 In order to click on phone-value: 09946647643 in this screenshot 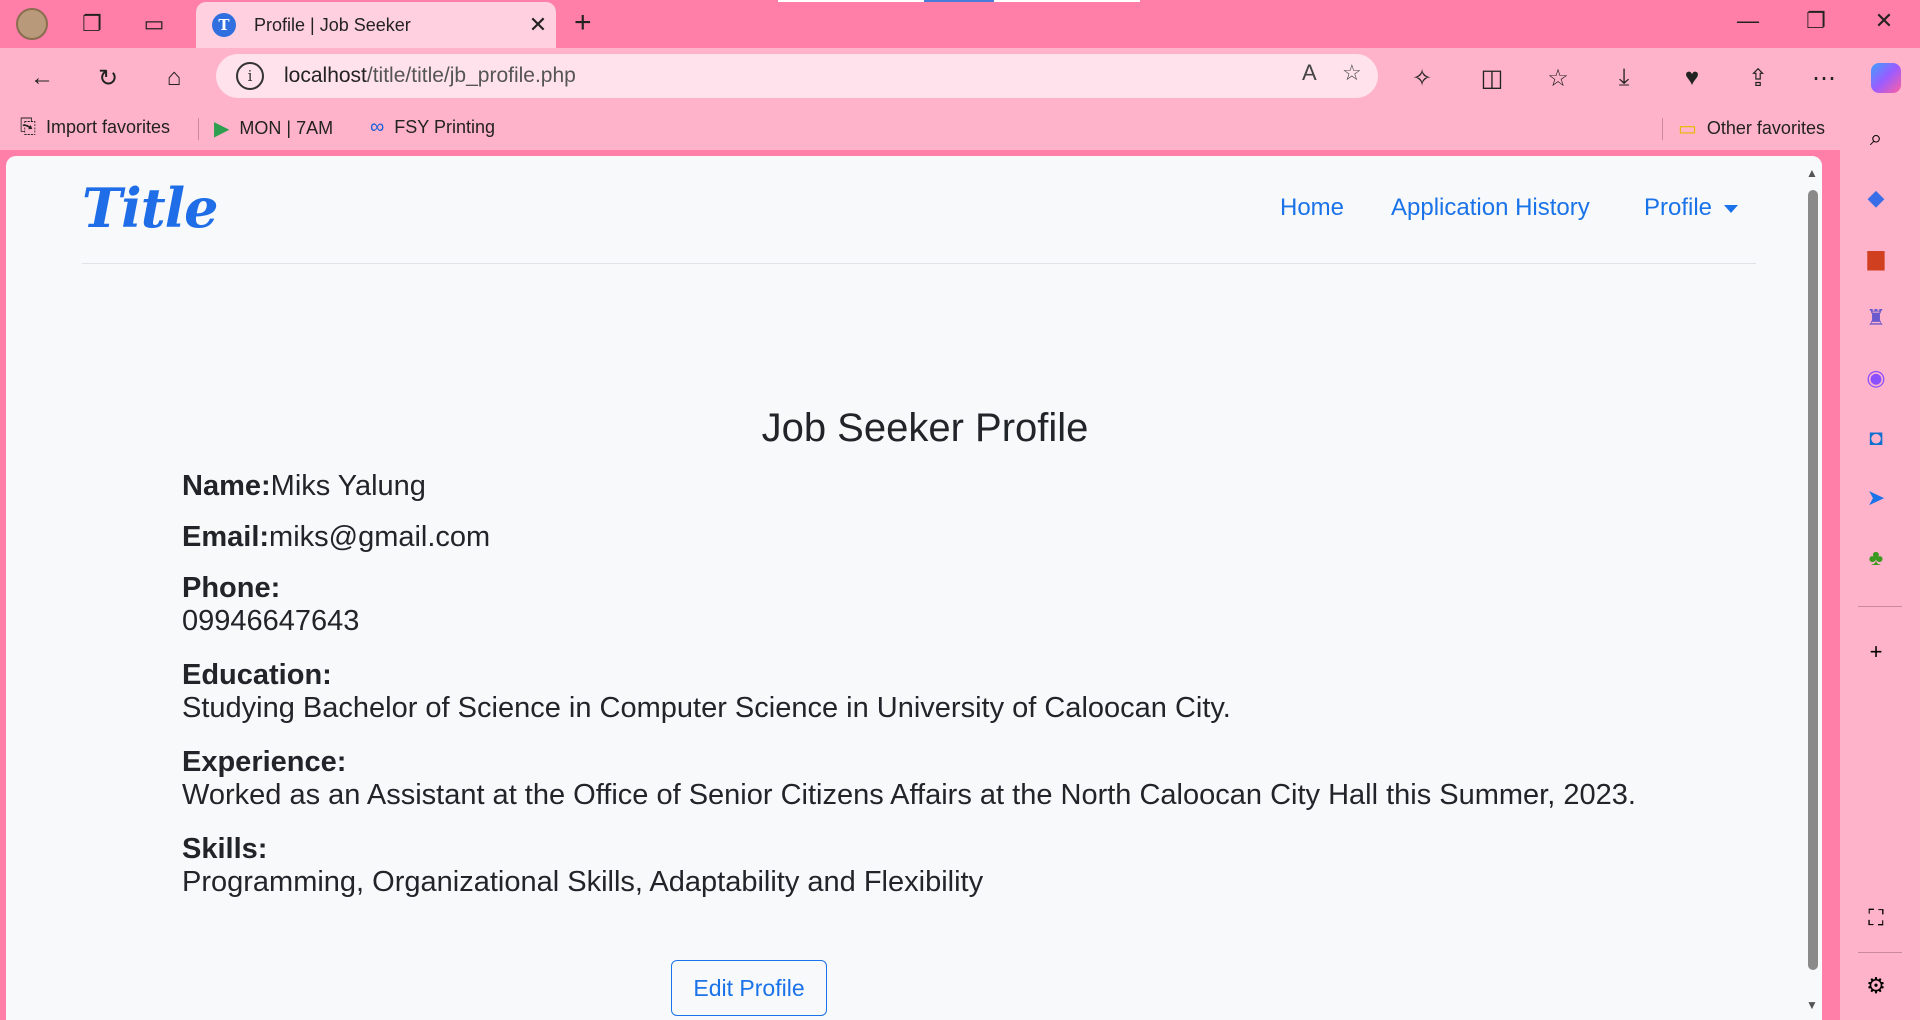, I will do `click(271, 621)`.